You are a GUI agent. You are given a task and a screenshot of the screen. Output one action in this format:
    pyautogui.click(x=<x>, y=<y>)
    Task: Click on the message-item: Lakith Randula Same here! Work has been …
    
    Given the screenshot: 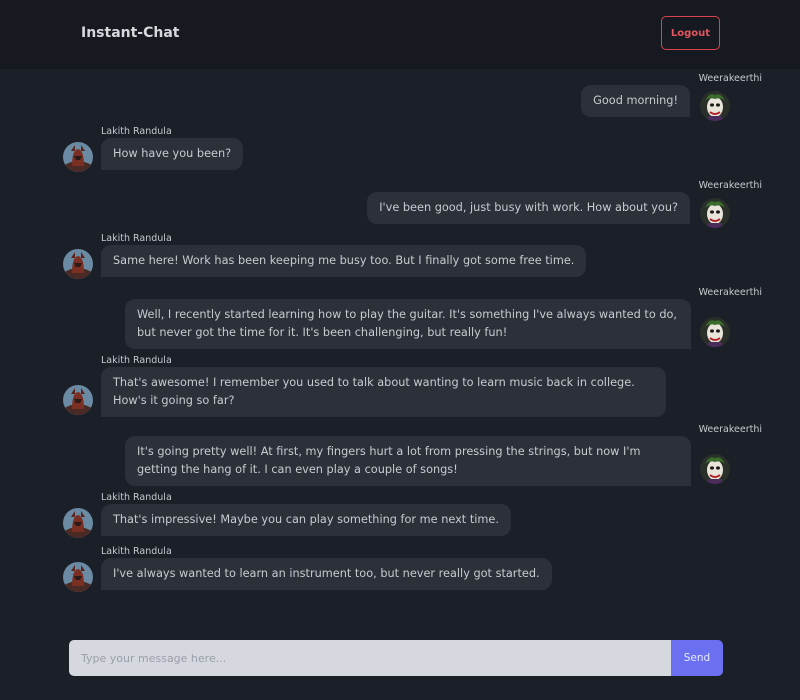 What is the action you would take?
    pyautogui.click(x=413, y=258)
    